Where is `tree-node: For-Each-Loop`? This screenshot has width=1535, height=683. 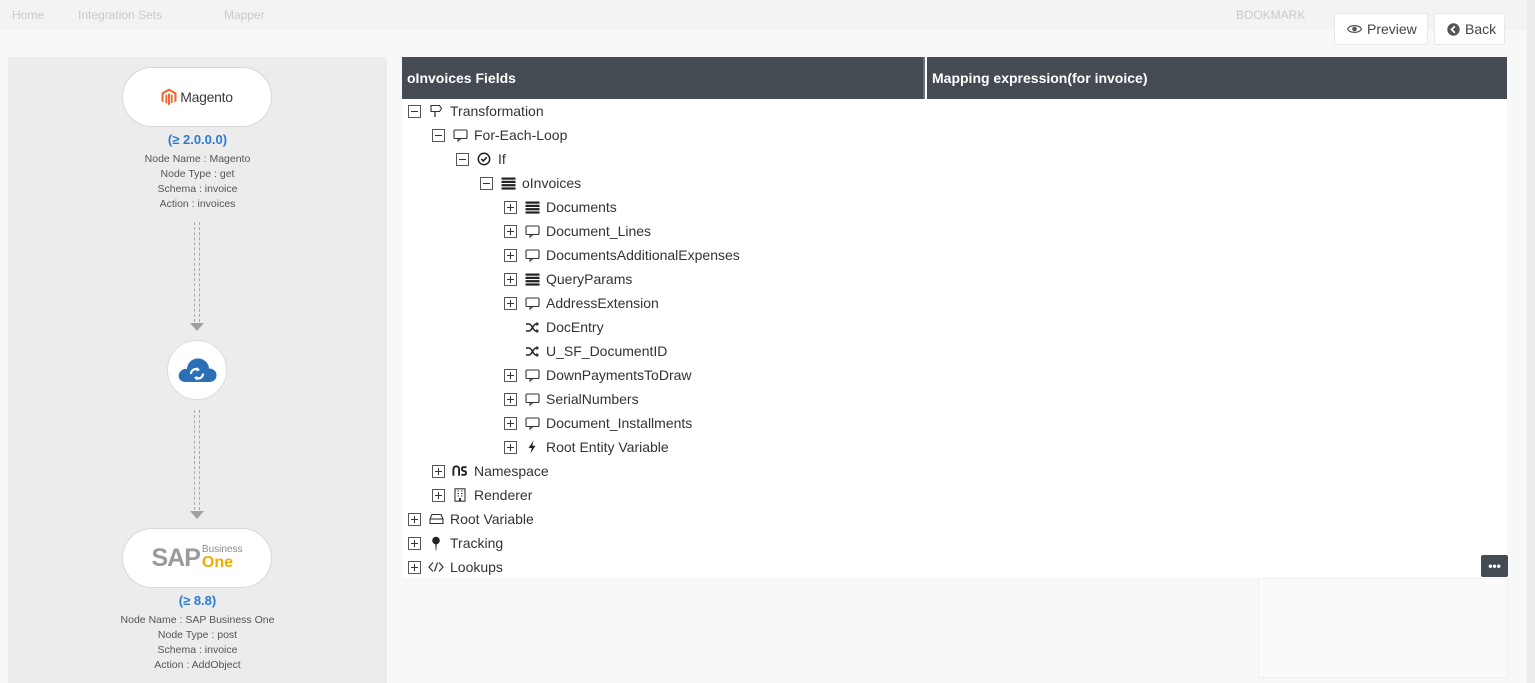
tree-node: For-Each-Loop is located at coordinates (499, 135).